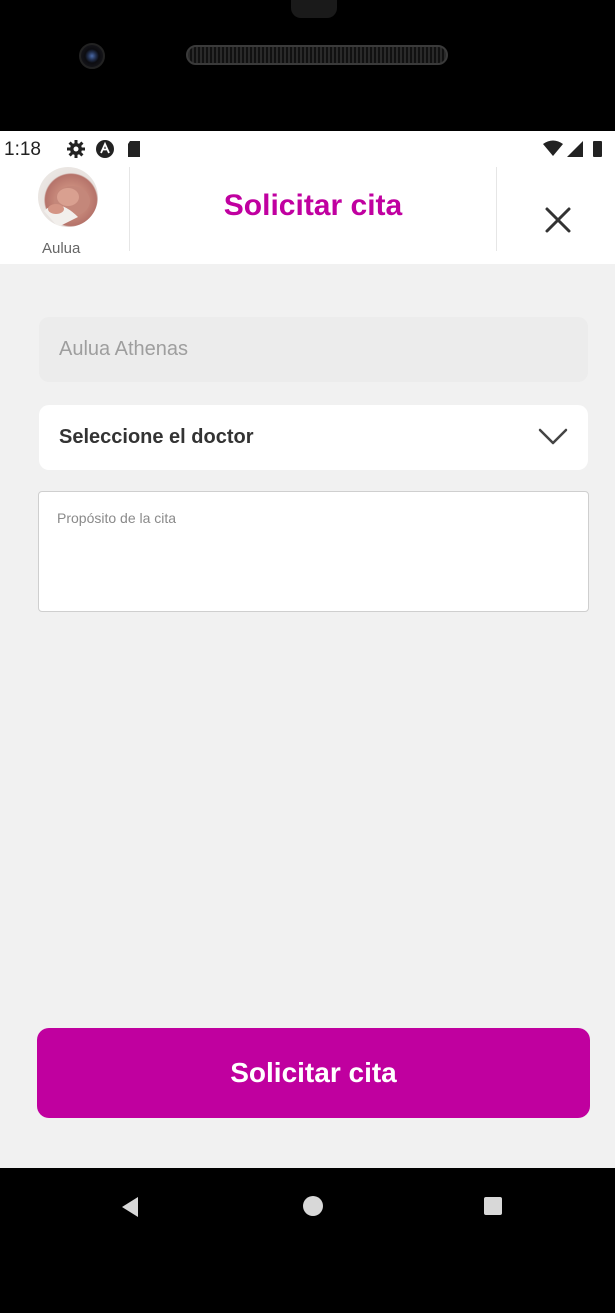  Describe the element at coordinates (156, 437) in the screenshot. I see `doctor-select-label: Seleccione el doctor` at that location.